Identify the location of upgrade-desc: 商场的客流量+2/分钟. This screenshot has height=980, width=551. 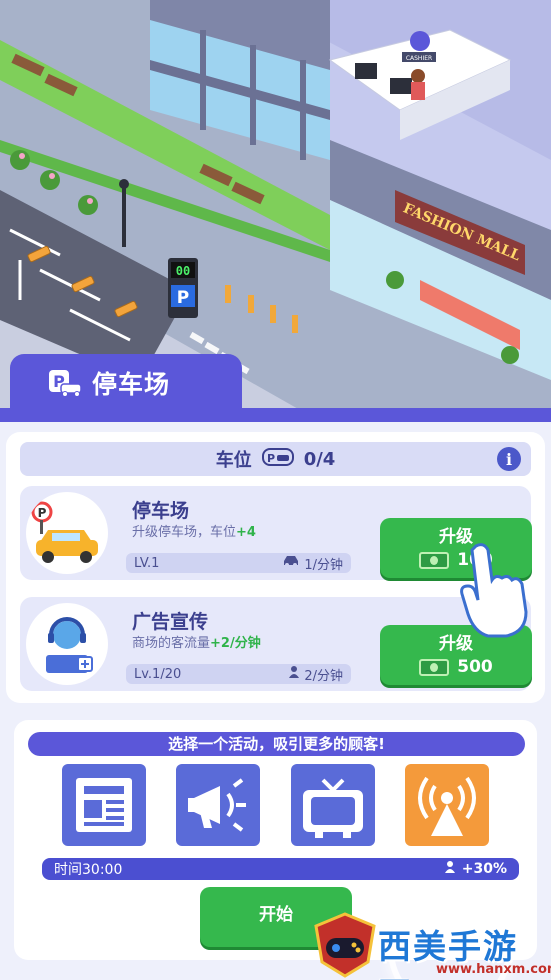
(196, 641).